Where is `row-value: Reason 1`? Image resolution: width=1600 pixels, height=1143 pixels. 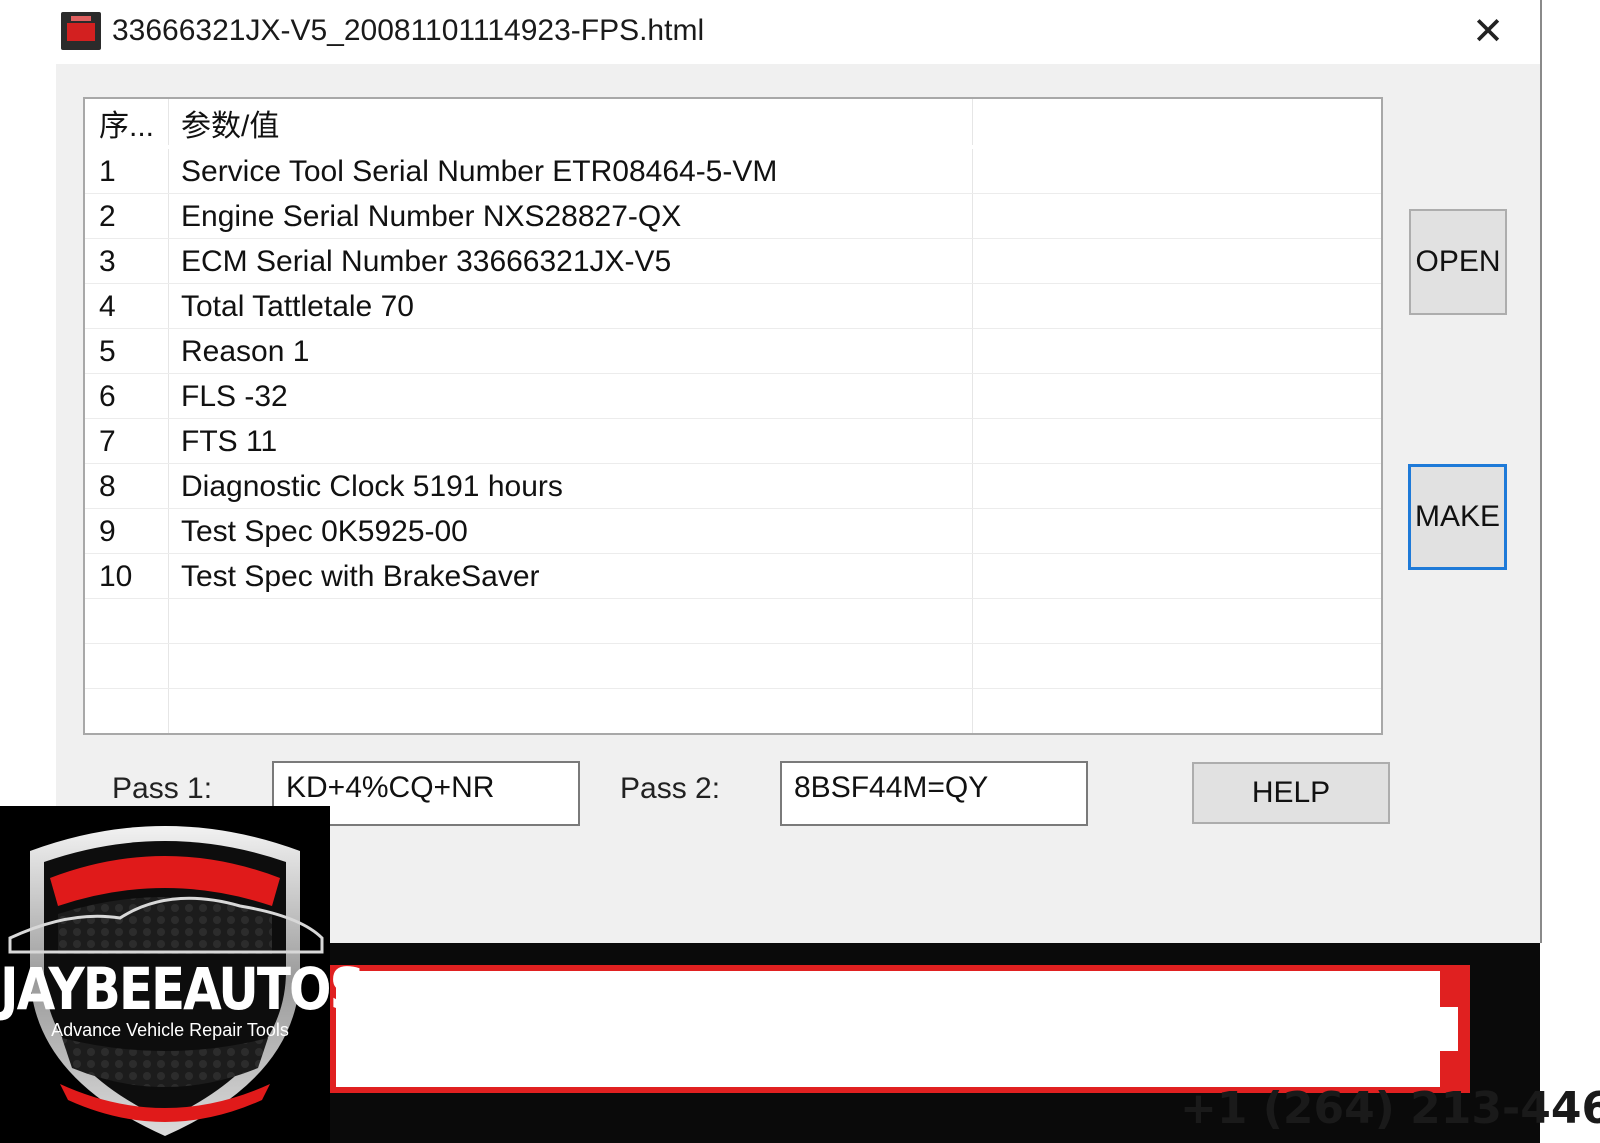
row-value: Reason 1 is located at coordinates (571, 351).